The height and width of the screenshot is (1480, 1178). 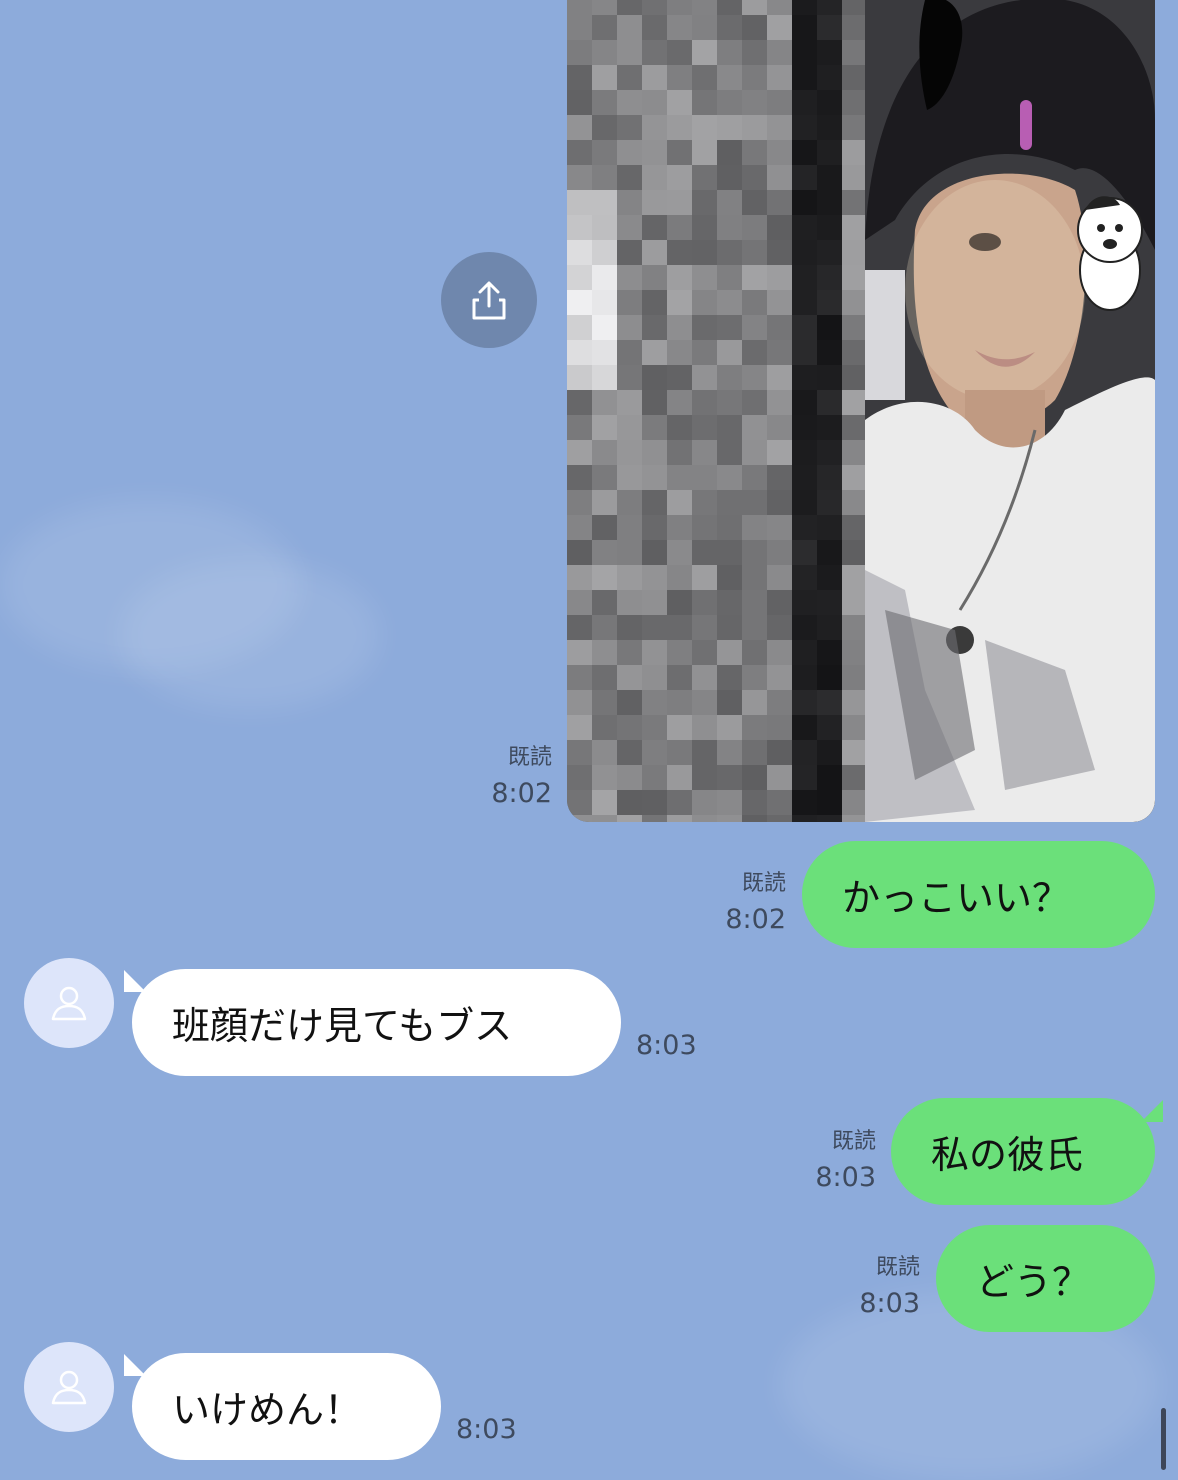 I want to click on message-text: かっこいい？, so click(x=956, y=898).